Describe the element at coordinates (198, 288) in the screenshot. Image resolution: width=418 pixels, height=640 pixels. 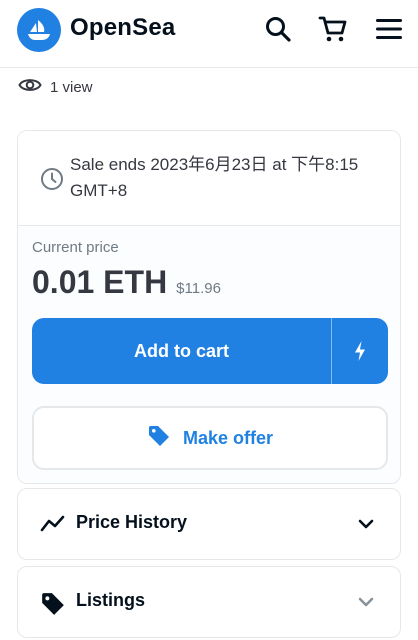
I see `price-usd: $11.96` at that location.